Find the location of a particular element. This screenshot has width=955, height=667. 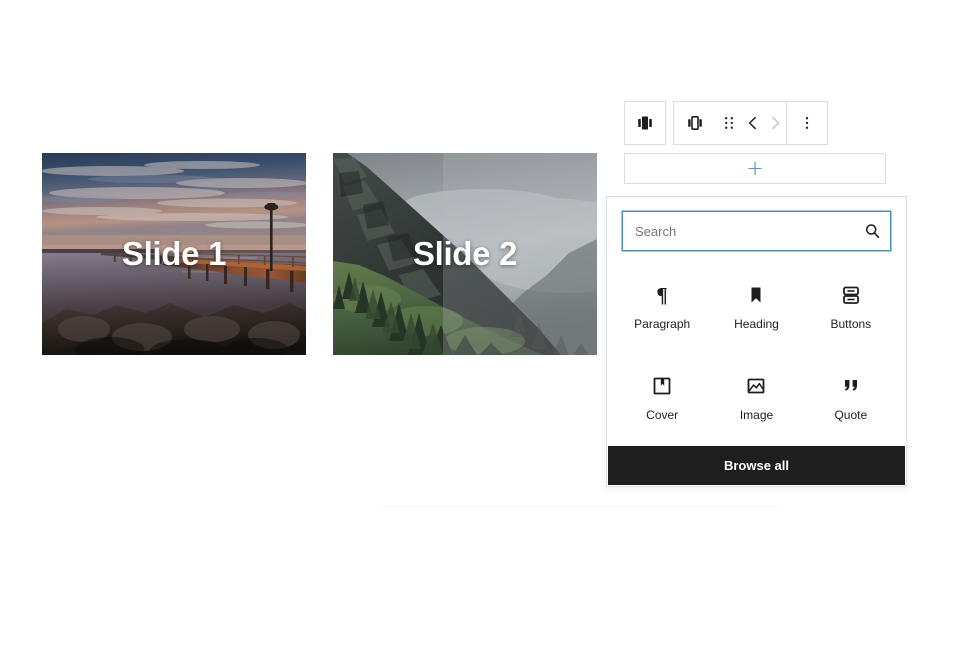

inserter-search-row is located at coordinates (756, 229).